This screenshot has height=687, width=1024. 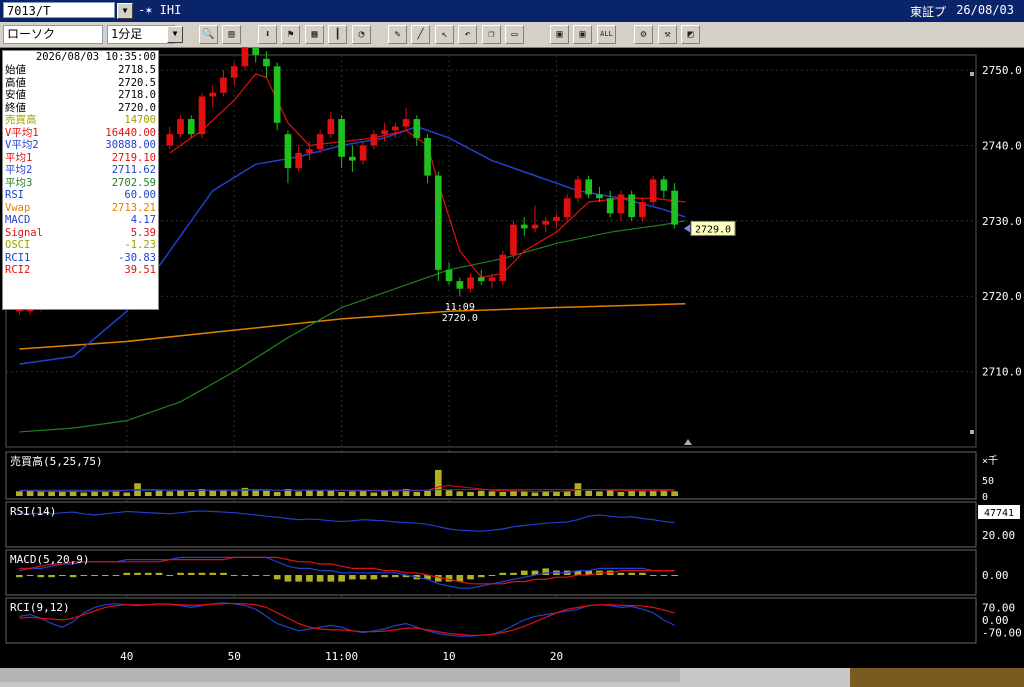 What do you see at coordinates (1002, 221) in the screenshot?
I see `price-tick-label: 2730.0` at bounding box center [1002, 221].